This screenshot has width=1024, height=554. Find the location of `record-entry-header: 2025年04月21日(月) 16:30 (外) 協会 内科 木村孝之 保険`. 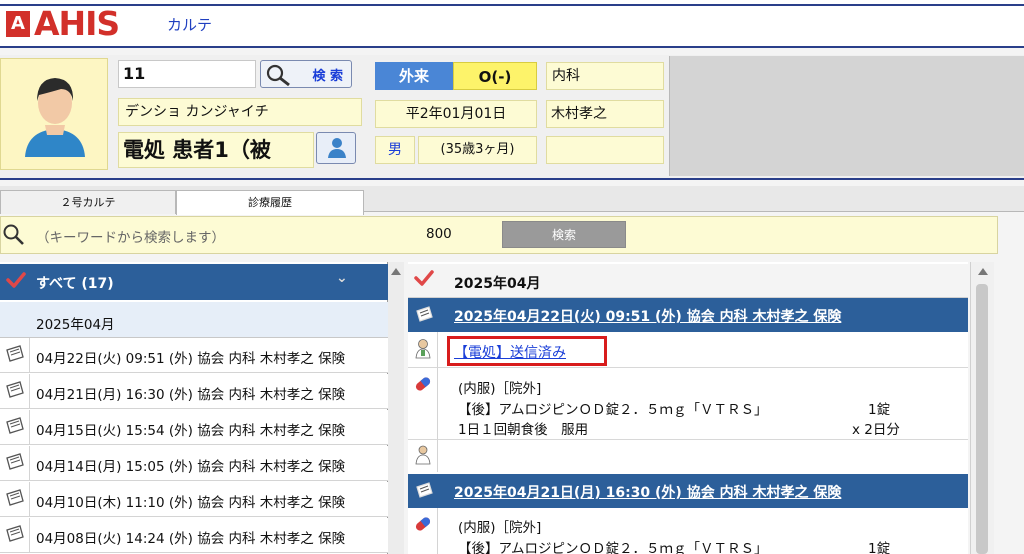

record-entry-header: 2025年04月21日(月) 16:30 (外) 協会 内科 木村孝之 保険 is located at coordinates (688, 491).